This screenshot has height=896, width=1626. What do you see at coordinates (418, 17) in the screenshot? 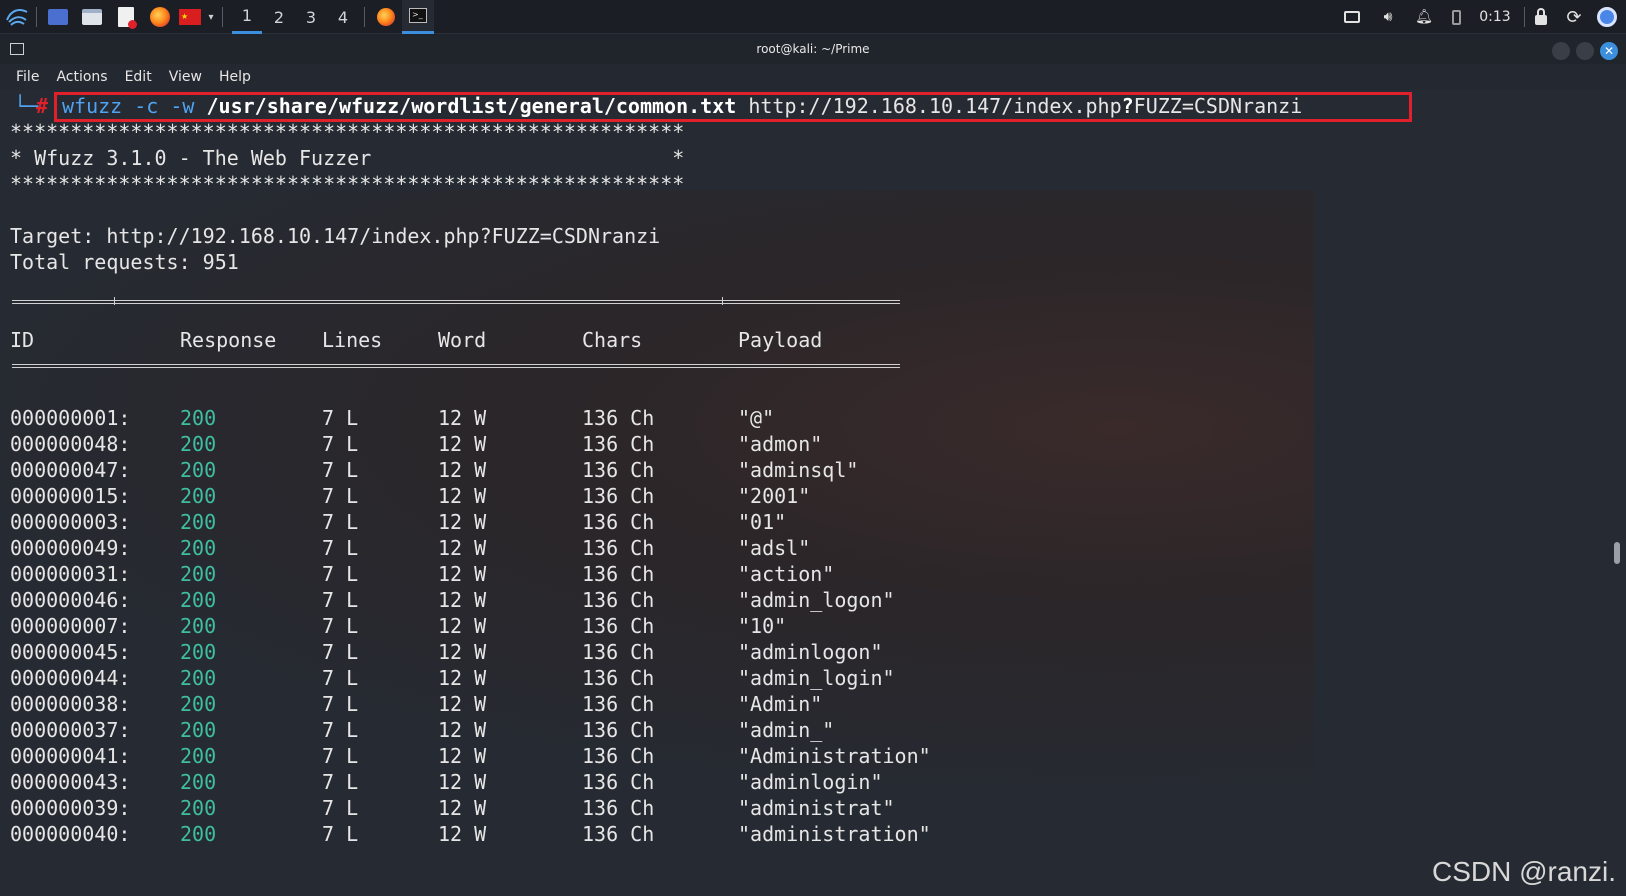
I see `terminal-task-icon: >_` at bounding box center [418, 17].